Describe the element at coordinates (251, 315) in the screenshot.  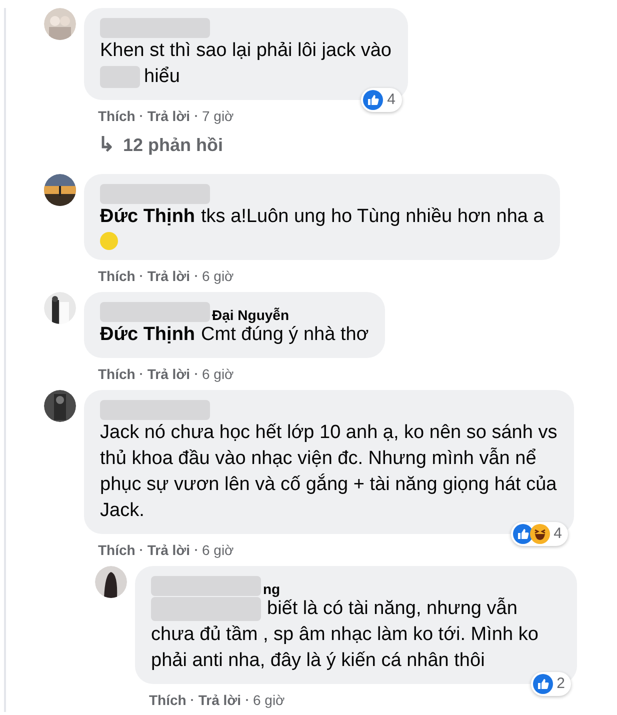
I see `author-name: Đại Nguyễn` at that location.